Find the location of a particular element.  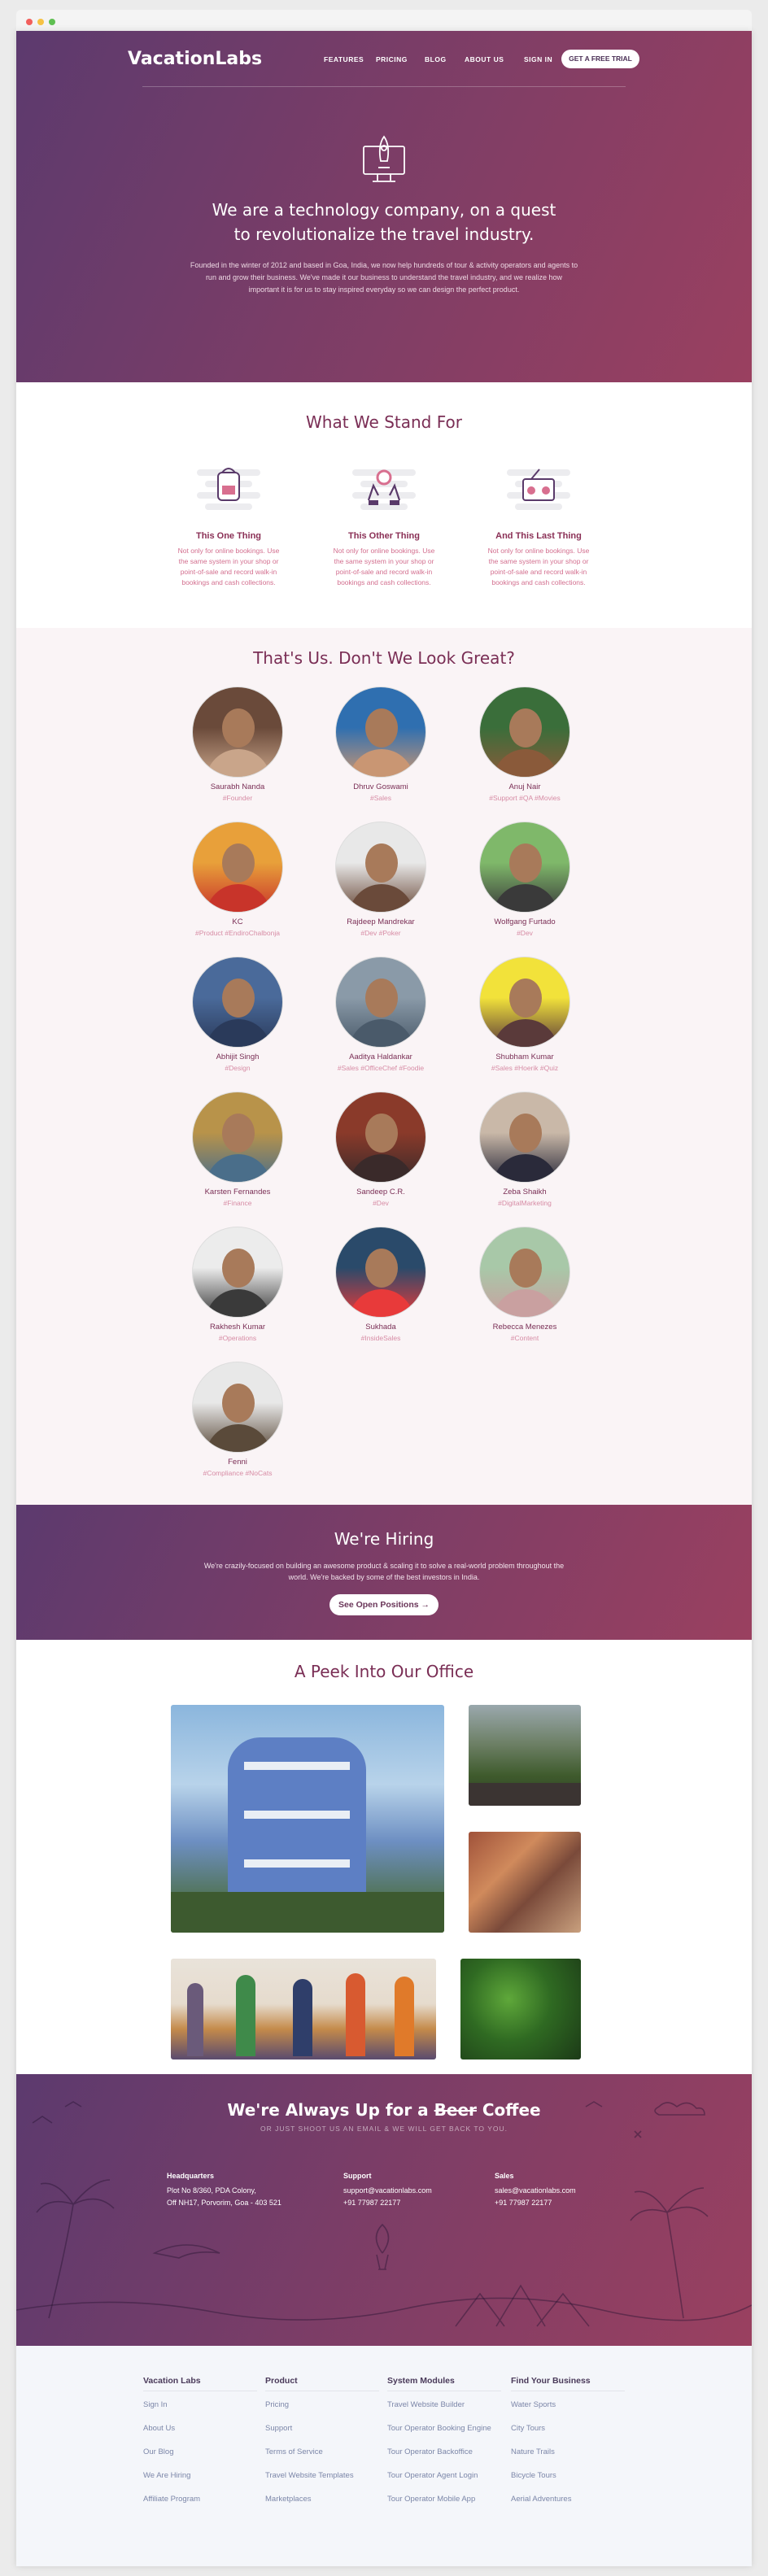

footer-link: Pricing is located at coordinates (277, 2404).